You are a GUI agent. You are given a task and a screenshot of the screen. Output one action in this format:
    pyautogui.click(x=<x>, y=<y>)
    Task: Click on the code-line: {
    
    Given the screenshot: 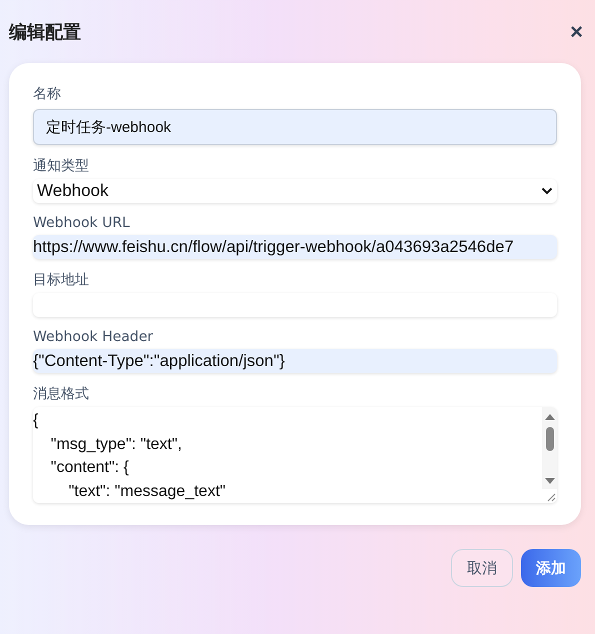 What is the action you would take?
    pyautogui.click(x=36, y=421)
    